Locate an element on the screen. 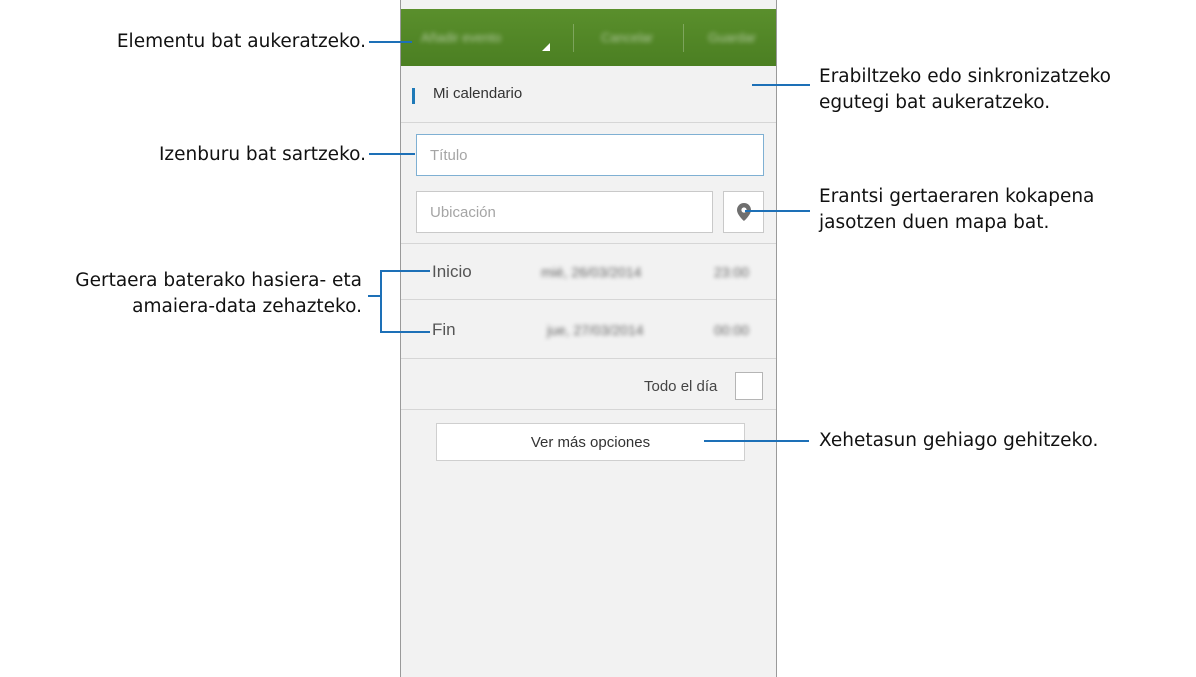 The image size is (1196, 677). title-placeholder: Título is located at coordinates (449, 155).